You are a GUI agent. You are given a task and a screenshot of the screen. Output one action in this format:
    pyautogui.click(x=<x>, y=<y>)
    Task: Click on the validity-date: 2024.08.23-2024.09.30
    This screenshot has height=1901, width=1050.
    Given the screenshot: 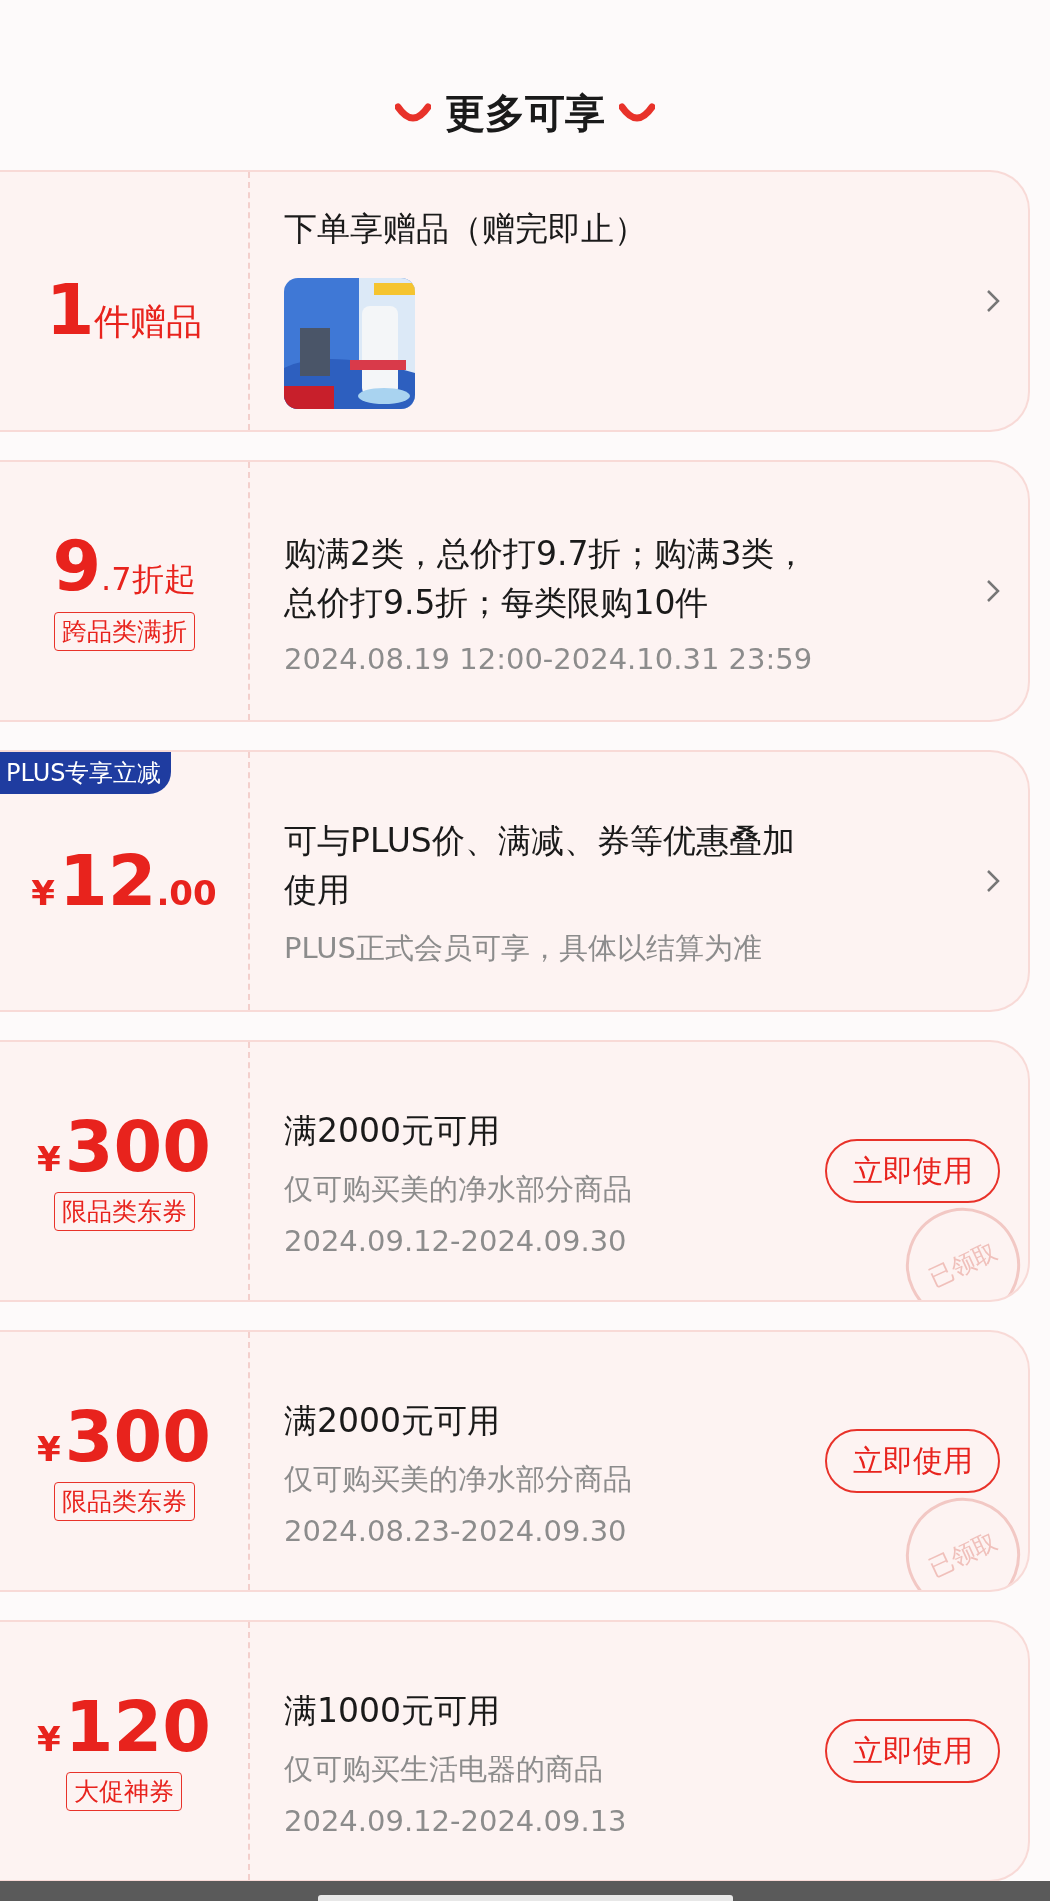 What is the action you would take?
    pyautogui.click(x=456, y=1530)
    